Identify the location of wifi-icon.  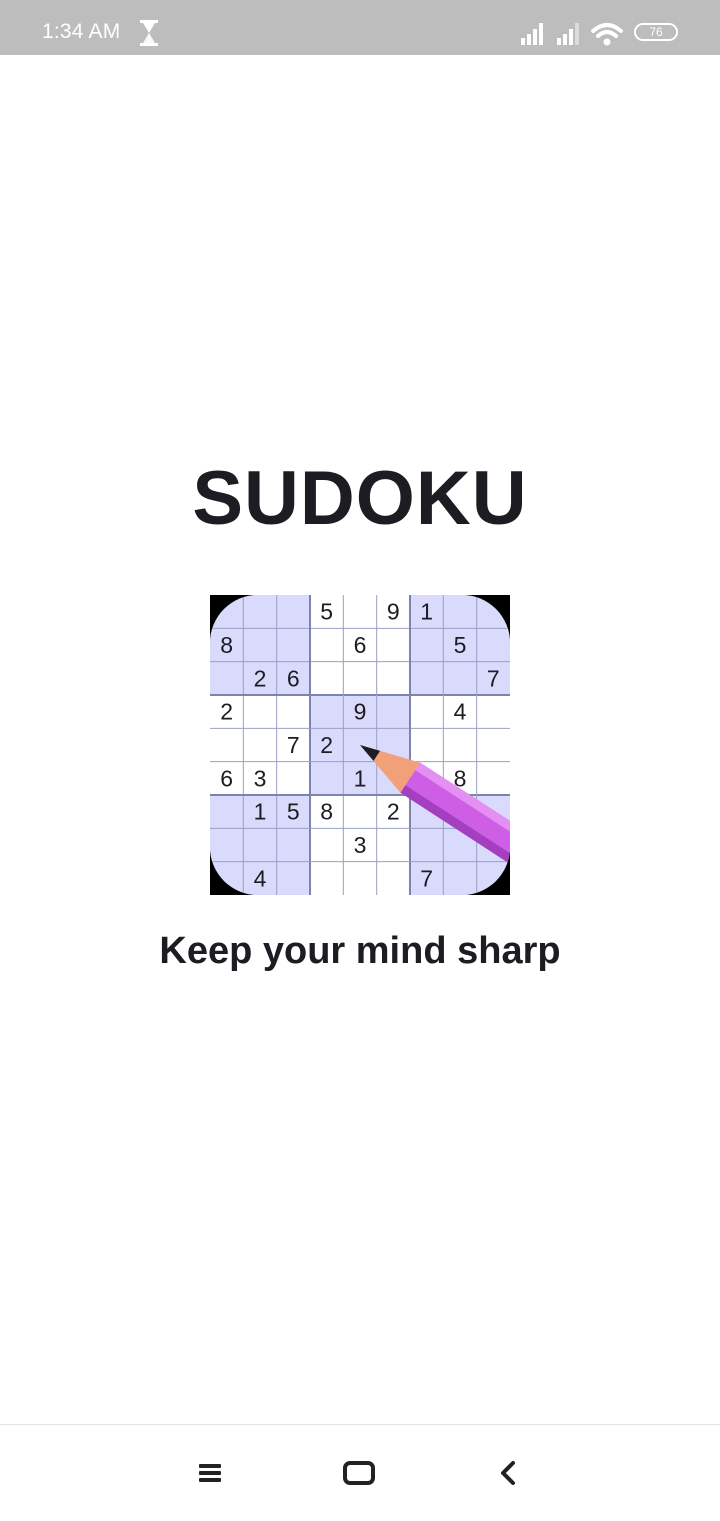
(607, 34).